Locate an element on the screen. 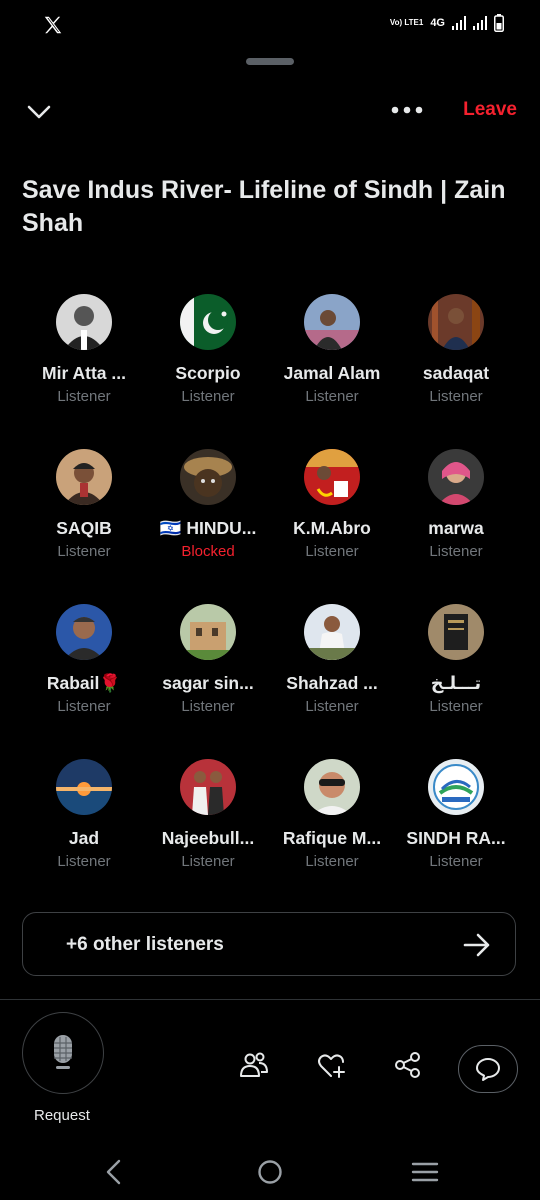 The image size is (540, 1200). participant-name: Jad is located at coordinates (84, 838).